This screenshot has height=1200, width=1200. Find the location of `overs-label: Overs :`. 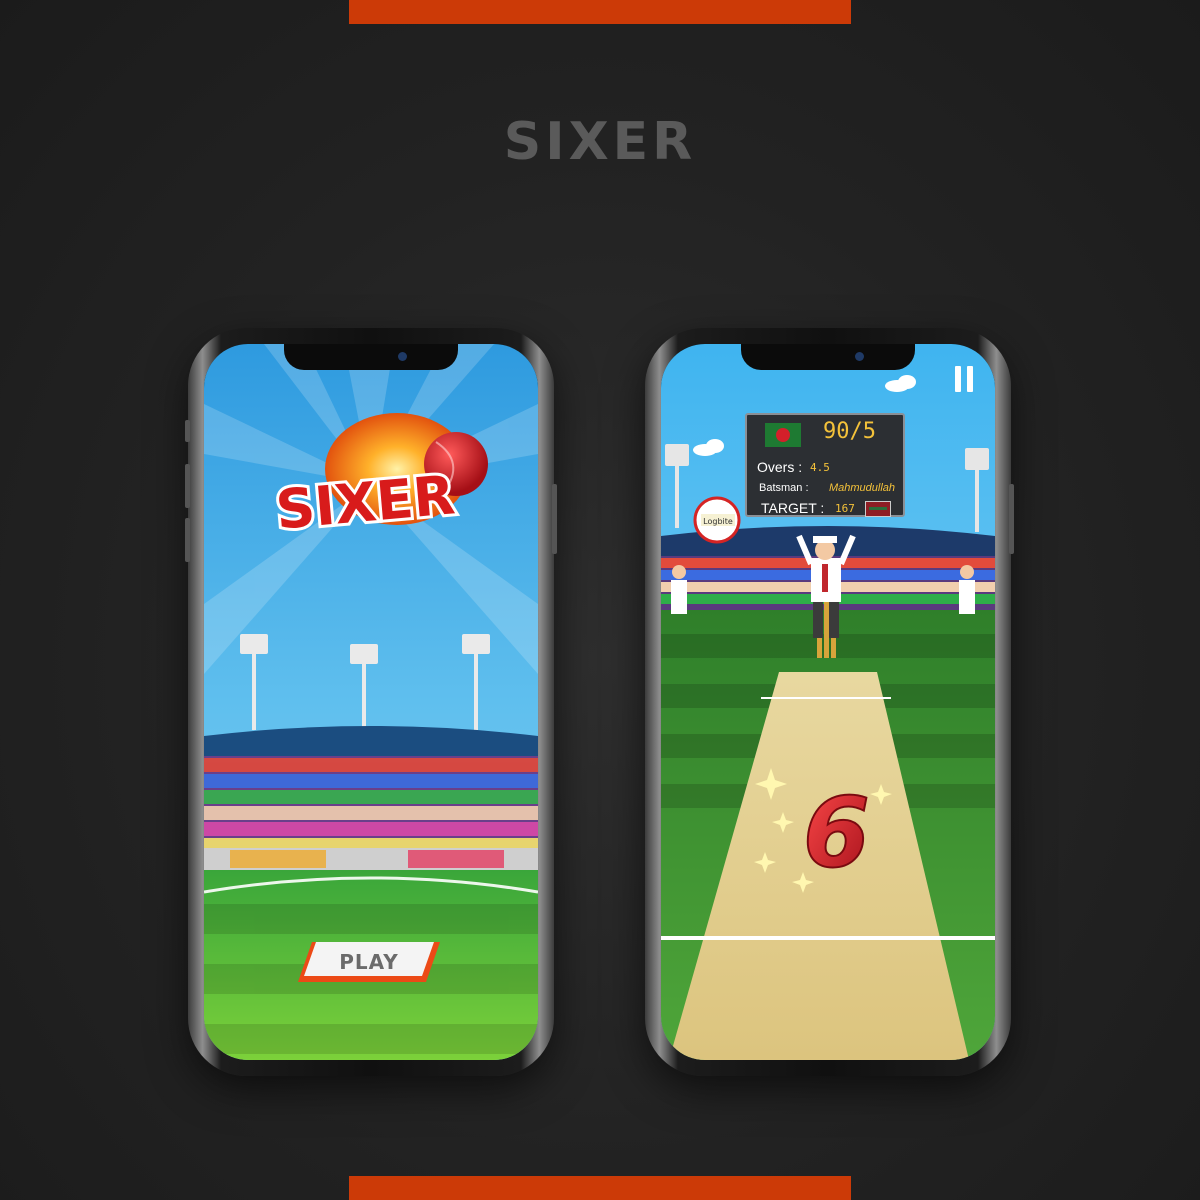

overs-label: Overs : is located at coordinates (780, 467).